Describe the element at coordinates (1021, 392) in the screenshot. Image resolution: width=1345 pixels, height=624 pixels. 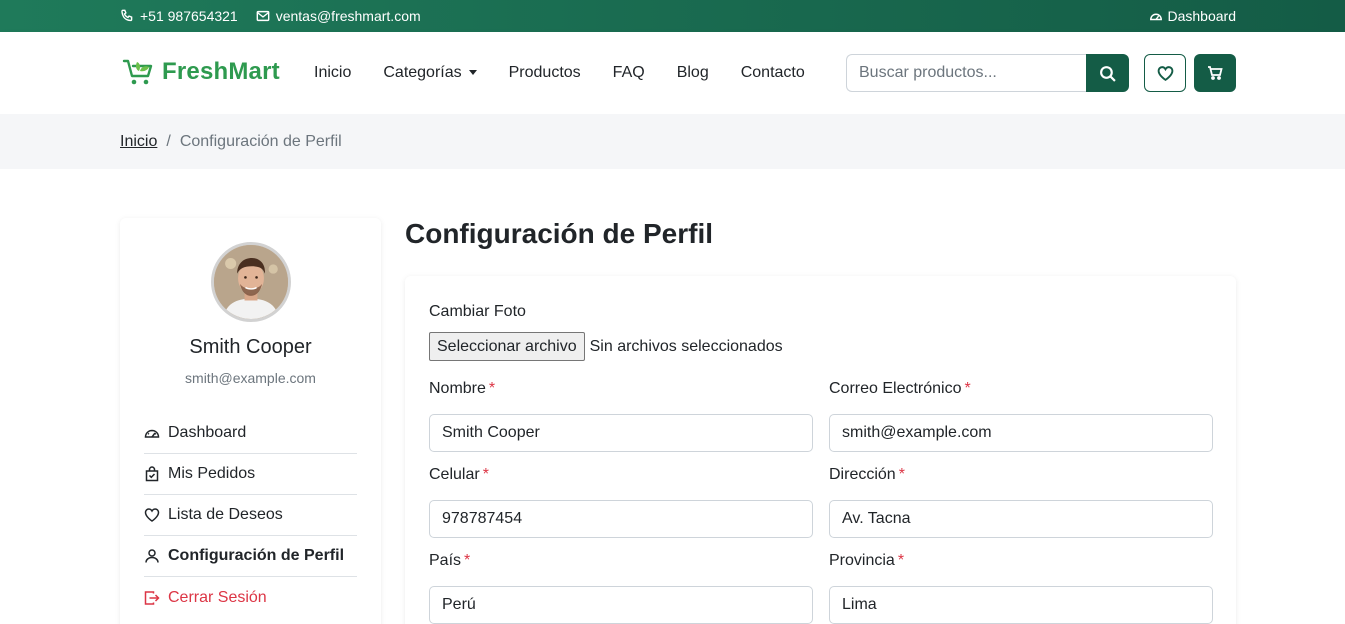
I see `correo-label: Correo Electrónico *` at that location.